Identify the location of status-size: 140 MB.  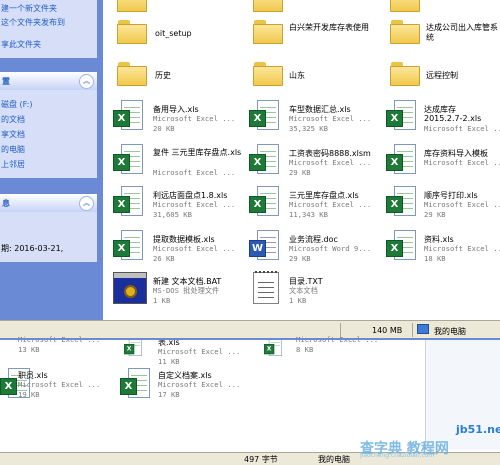
(387, 330).